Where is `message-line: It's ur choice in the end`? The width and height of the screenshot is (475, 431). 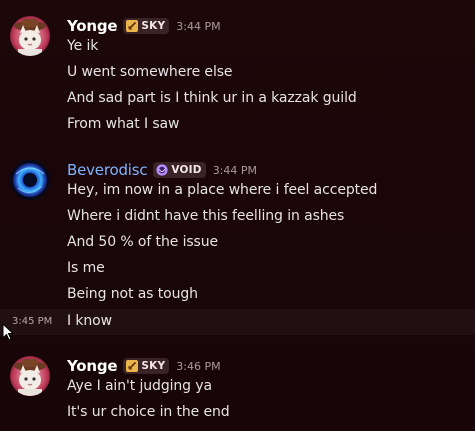
message-line: It's ur choice in the end is located at coordinates (148, 412).